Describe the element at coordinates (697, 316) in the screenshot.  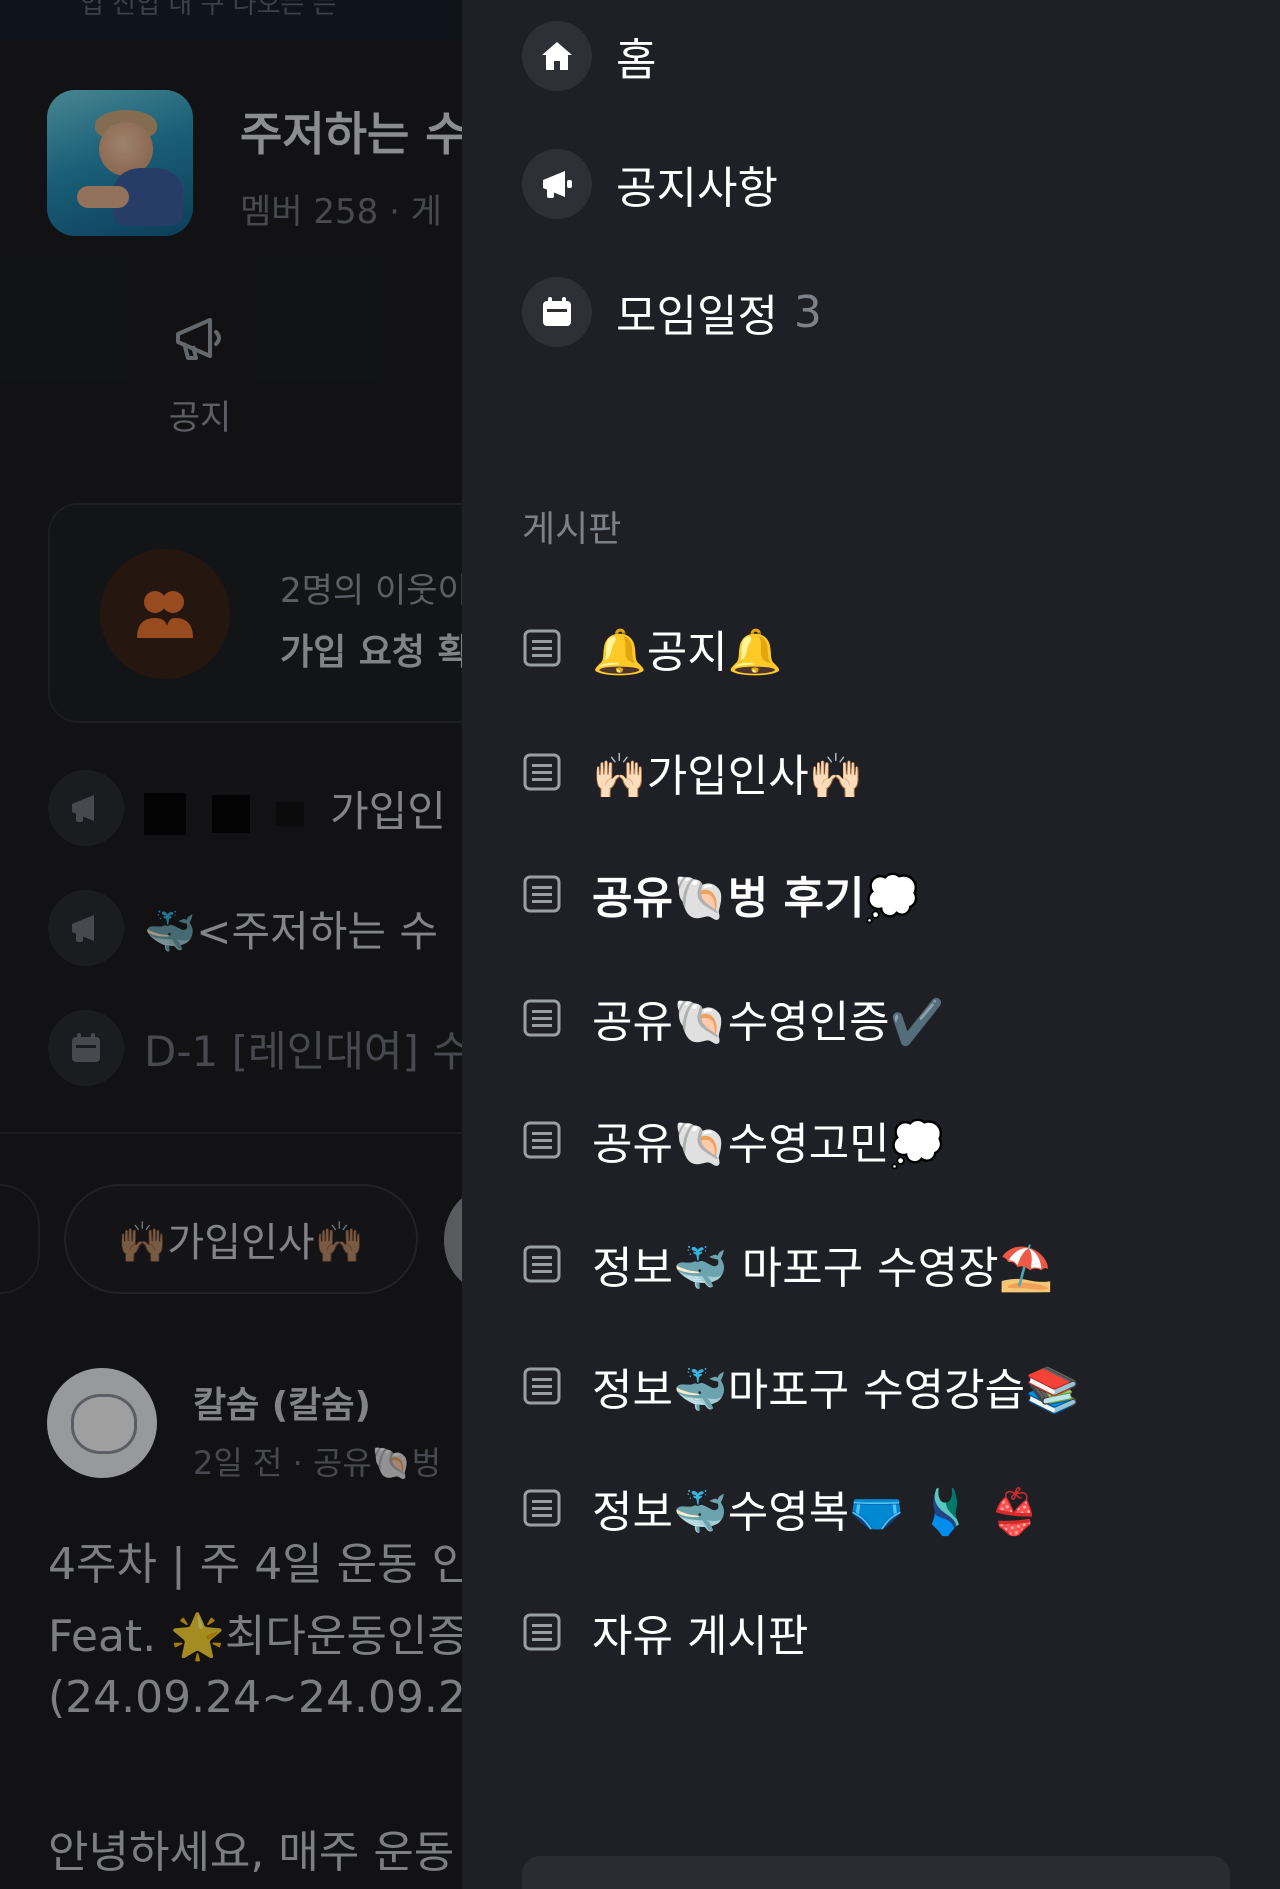
I see `nav-schedule-label: 모임일정` at that location.